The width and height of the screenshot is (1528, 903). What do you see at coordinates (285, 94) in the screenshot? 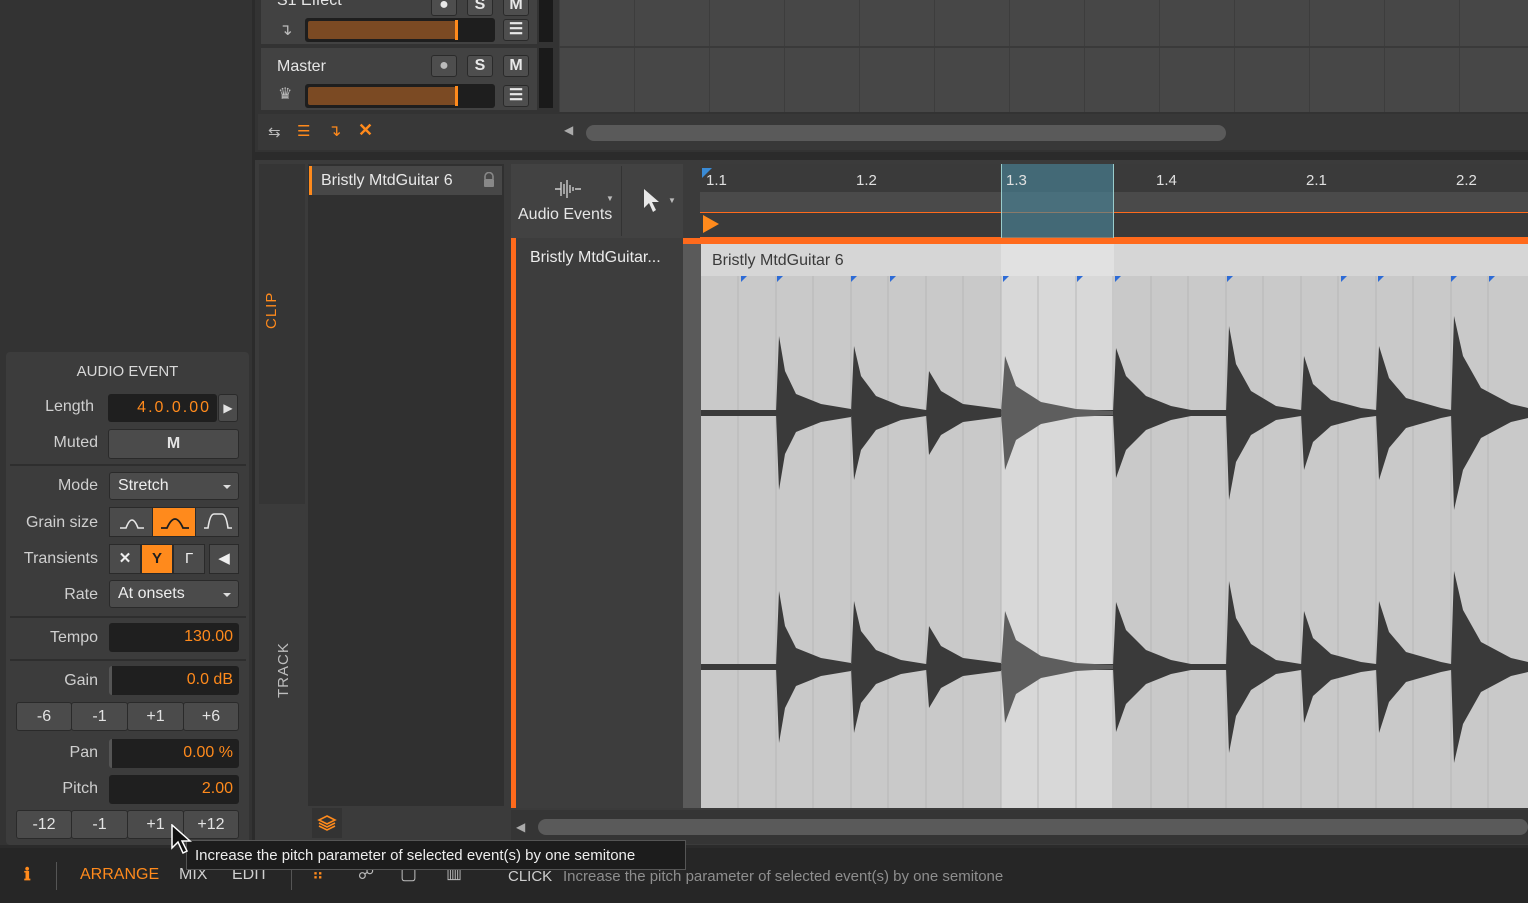
I see `crown-icon: ♛` at bounding box center [285, 94].